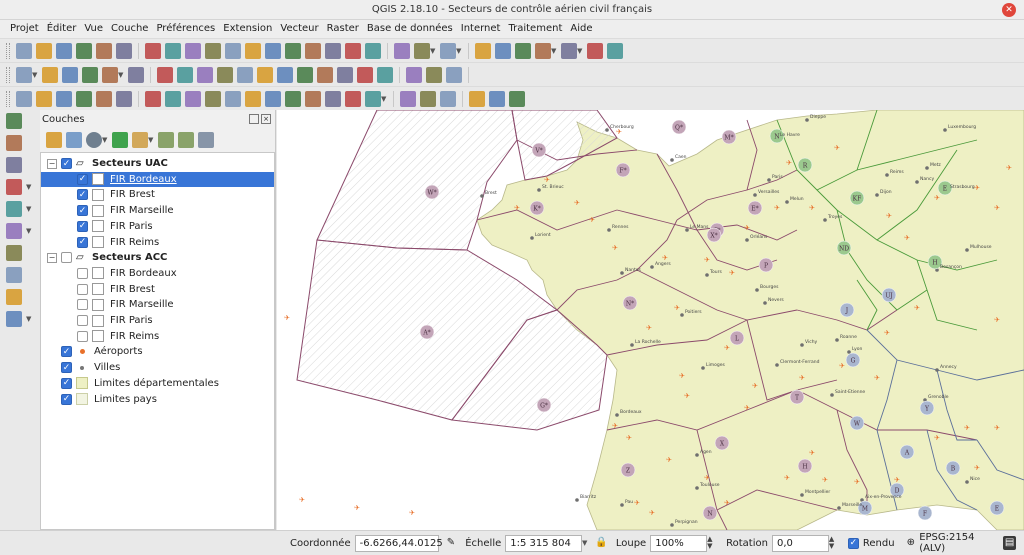 The image size is (1024, 555). I want to click on move-feature-button, so click(110, 74).